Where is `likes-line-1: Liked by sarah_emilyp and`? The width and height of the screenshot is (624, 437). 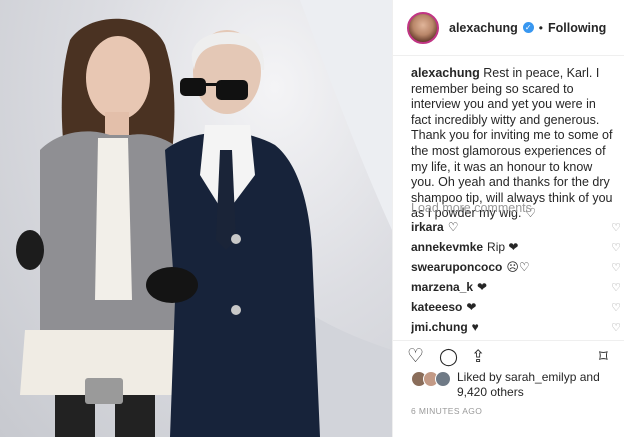 likes-line-1: Liked by sarah_emilyp and is located at coordinates (528, 377).